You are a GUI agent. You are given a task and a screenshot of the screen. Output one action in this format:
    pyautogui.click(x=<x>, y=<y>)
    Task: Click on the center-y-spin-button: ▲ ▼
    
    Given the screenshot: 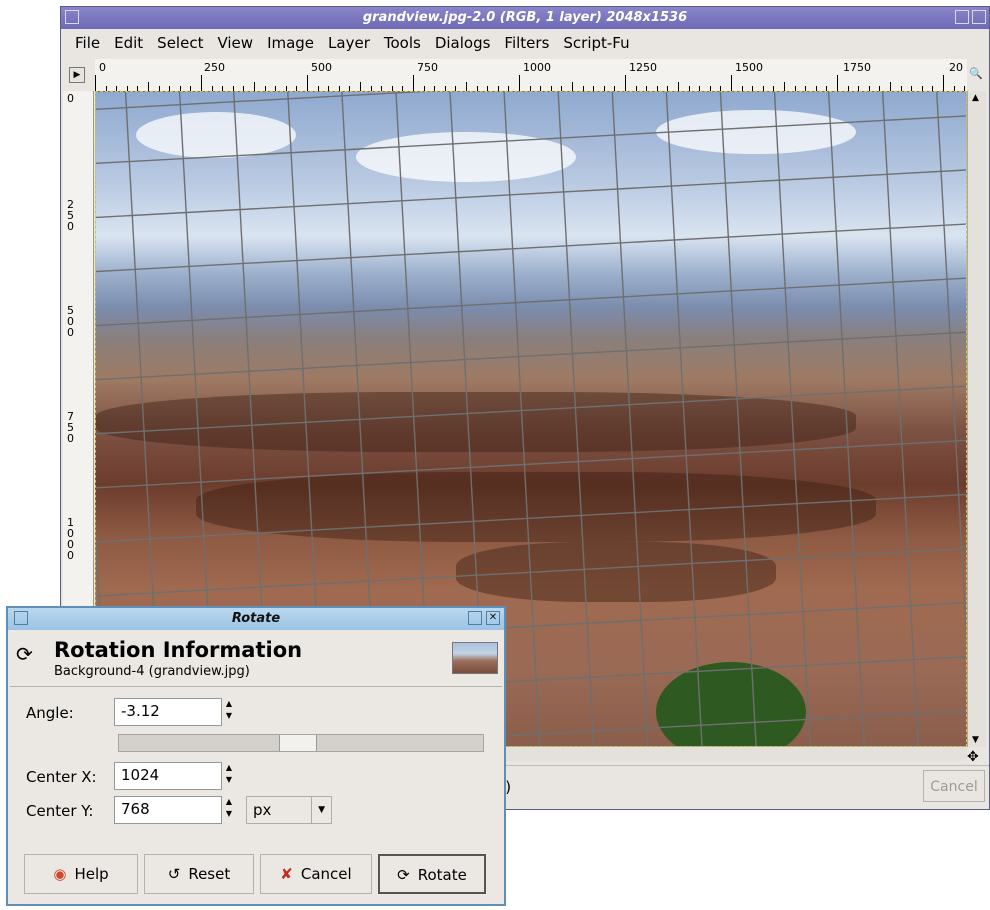 What is the action you would take?
    pyautogui.click(x=229, y=810)
    